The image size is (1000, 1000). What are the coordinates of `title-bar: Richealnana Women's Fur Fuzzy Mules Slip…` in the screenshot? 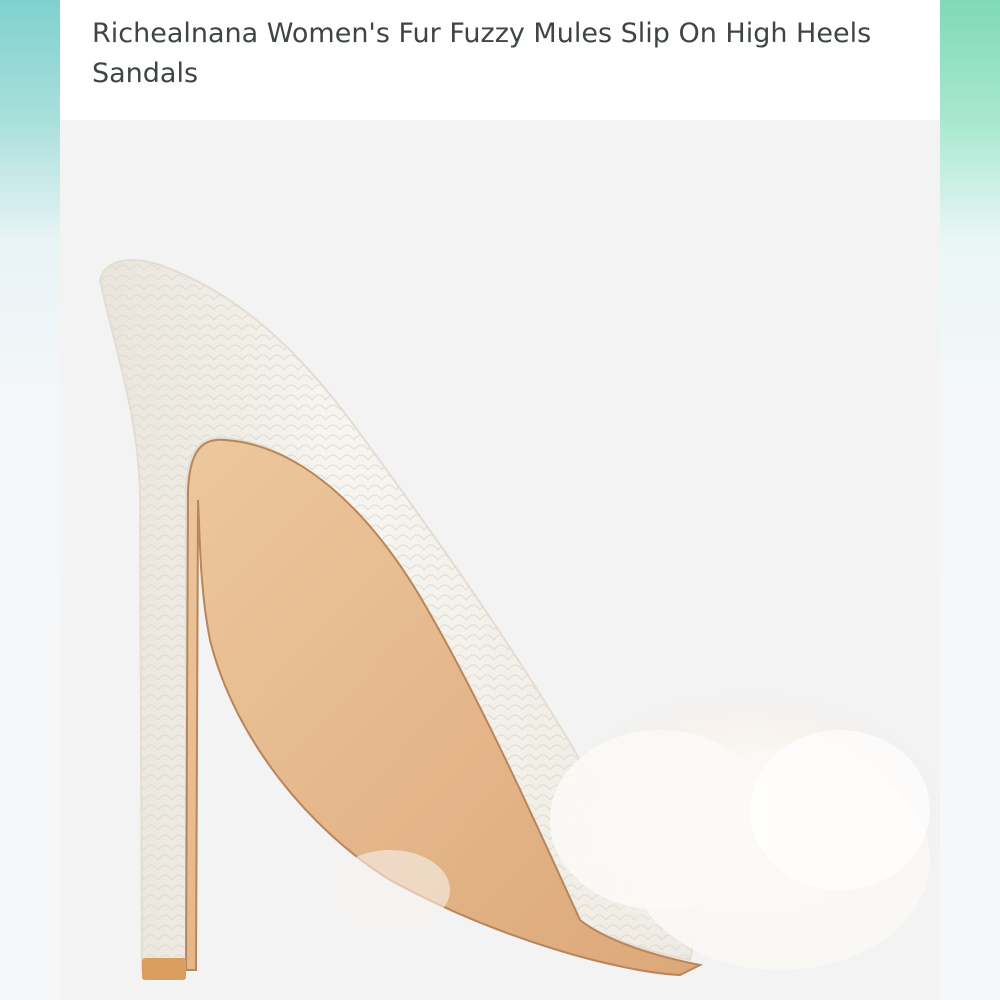 It's located at (500, 60).